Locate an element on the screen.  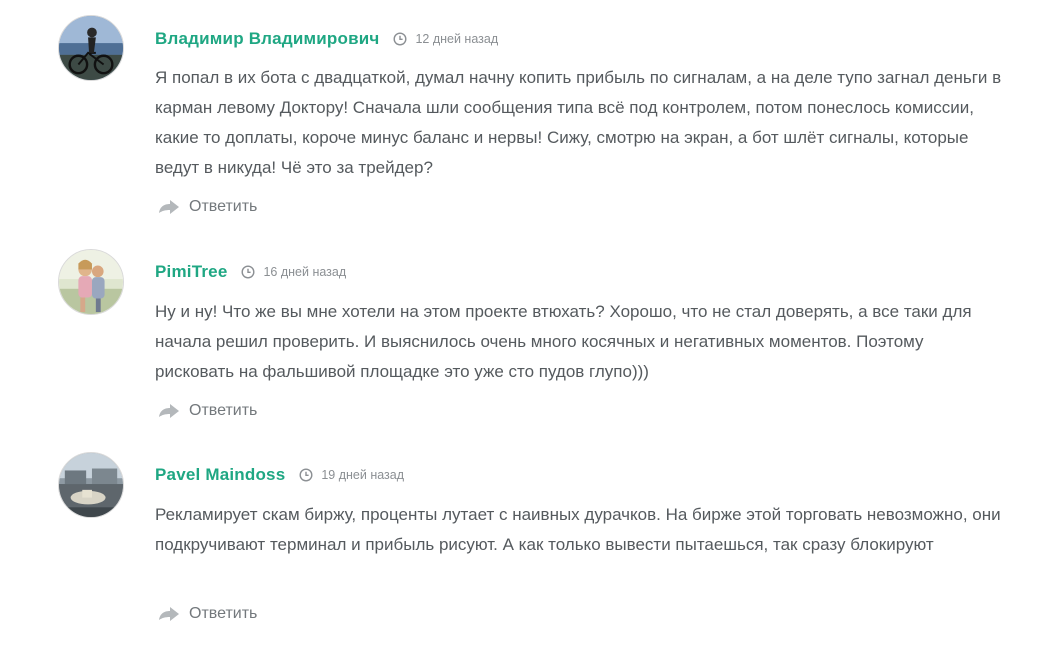
comment-author: Pavel Maindoss is located at coordinates (220, 475).